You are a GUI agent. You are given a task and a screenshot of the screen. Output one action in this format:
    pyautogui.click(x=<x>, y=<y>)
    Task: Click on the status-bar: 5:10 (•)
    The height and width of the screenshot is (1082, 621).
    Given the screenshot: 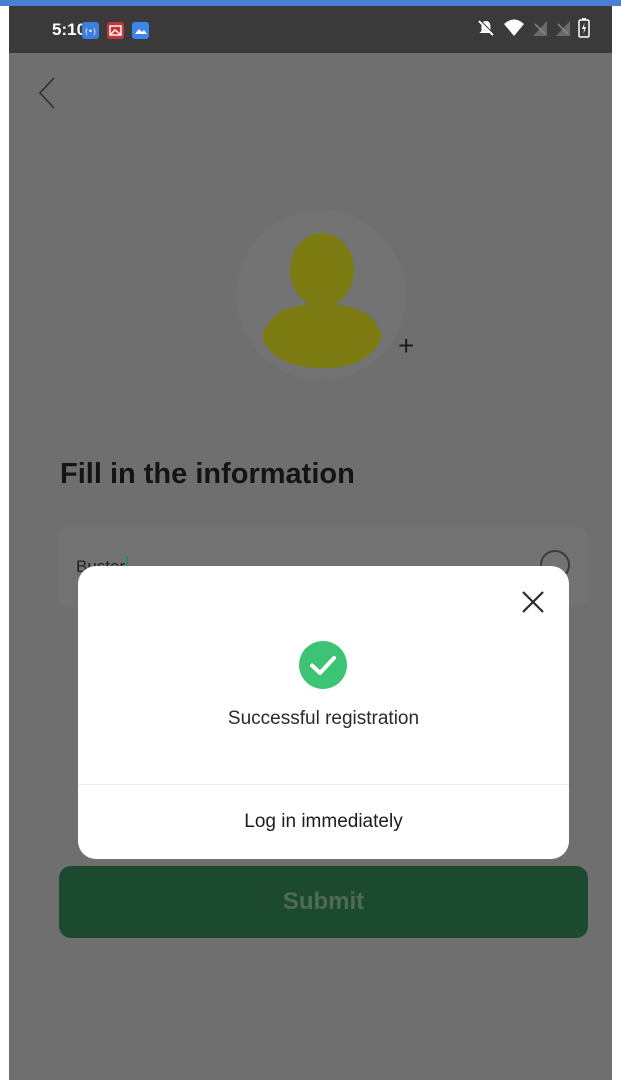 What is the action you would take?
    pyautogui.click(x=310, y=29)
    